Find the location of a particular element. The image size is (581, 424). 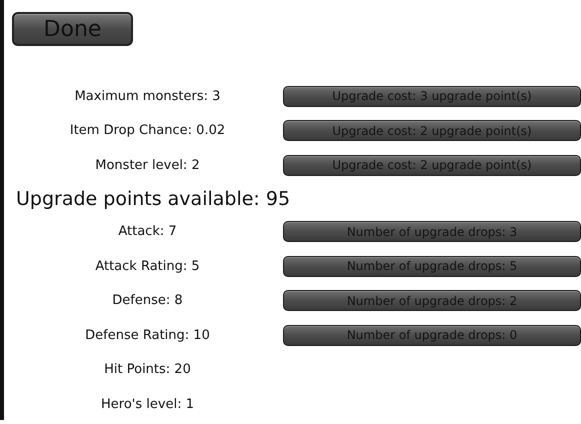

stat-label: Hero's level: 1 is located at coordinates (147, 404).